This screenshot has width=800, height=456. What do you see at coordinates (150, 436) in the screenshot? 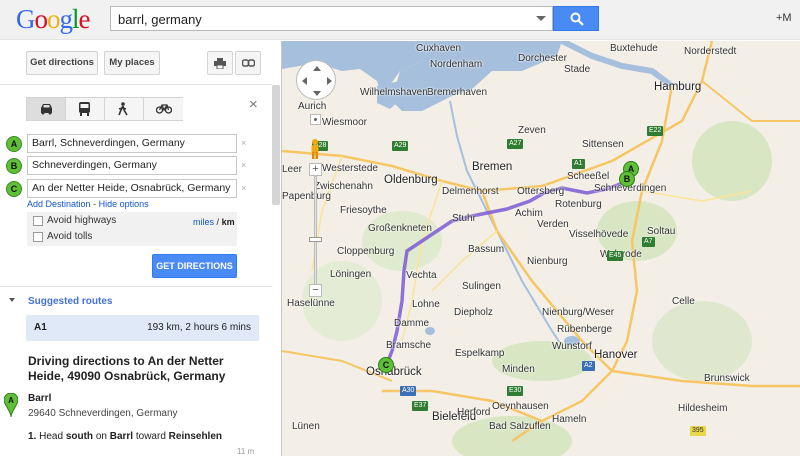
I see `step-text: toward` at bounding box center [150, 436].